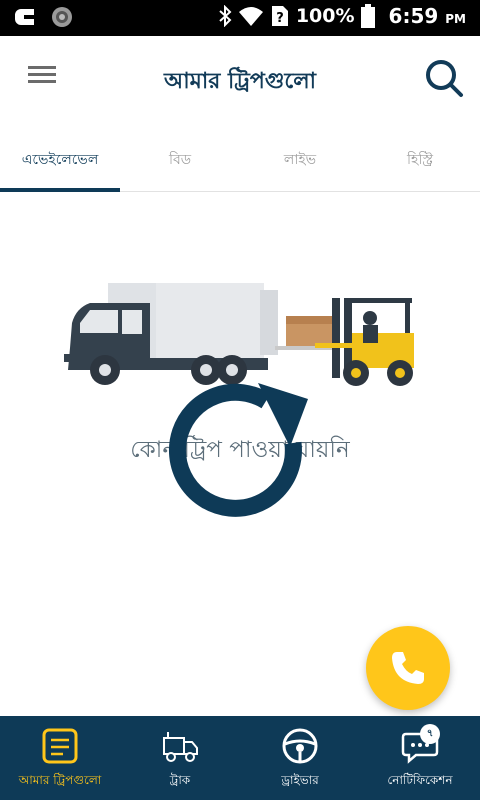 The image size is (480, 800). What do you see at coordinates (225, 16) in the screenshot?
I see `bluetooth-icon` at bounding box center [225, 16].